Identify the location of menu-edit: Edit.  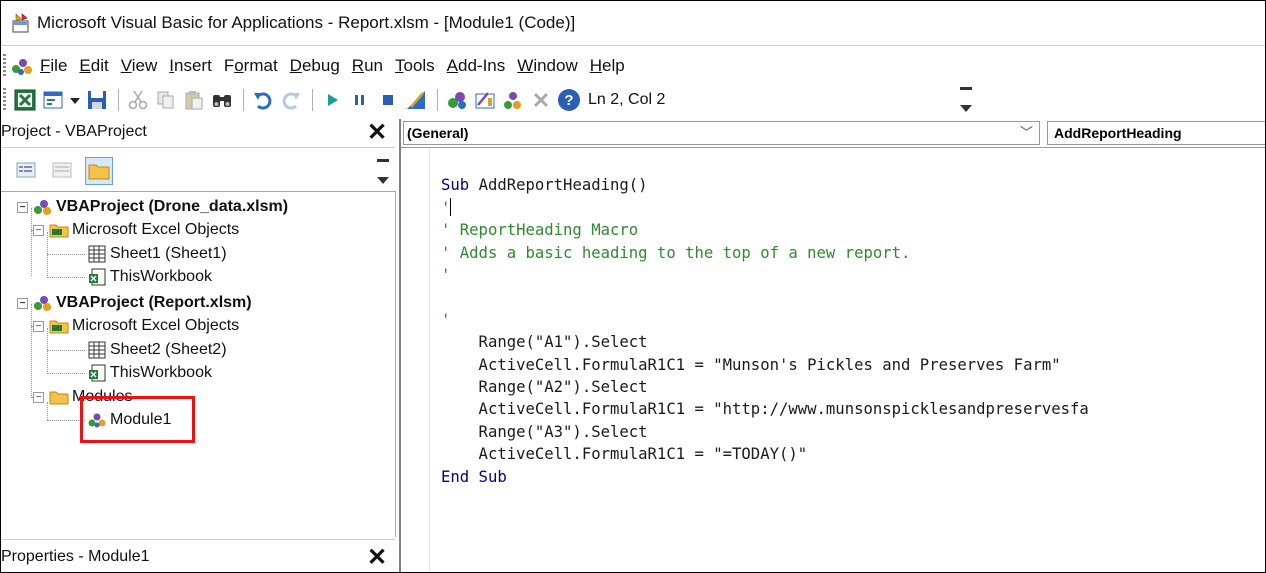
(93, 66).